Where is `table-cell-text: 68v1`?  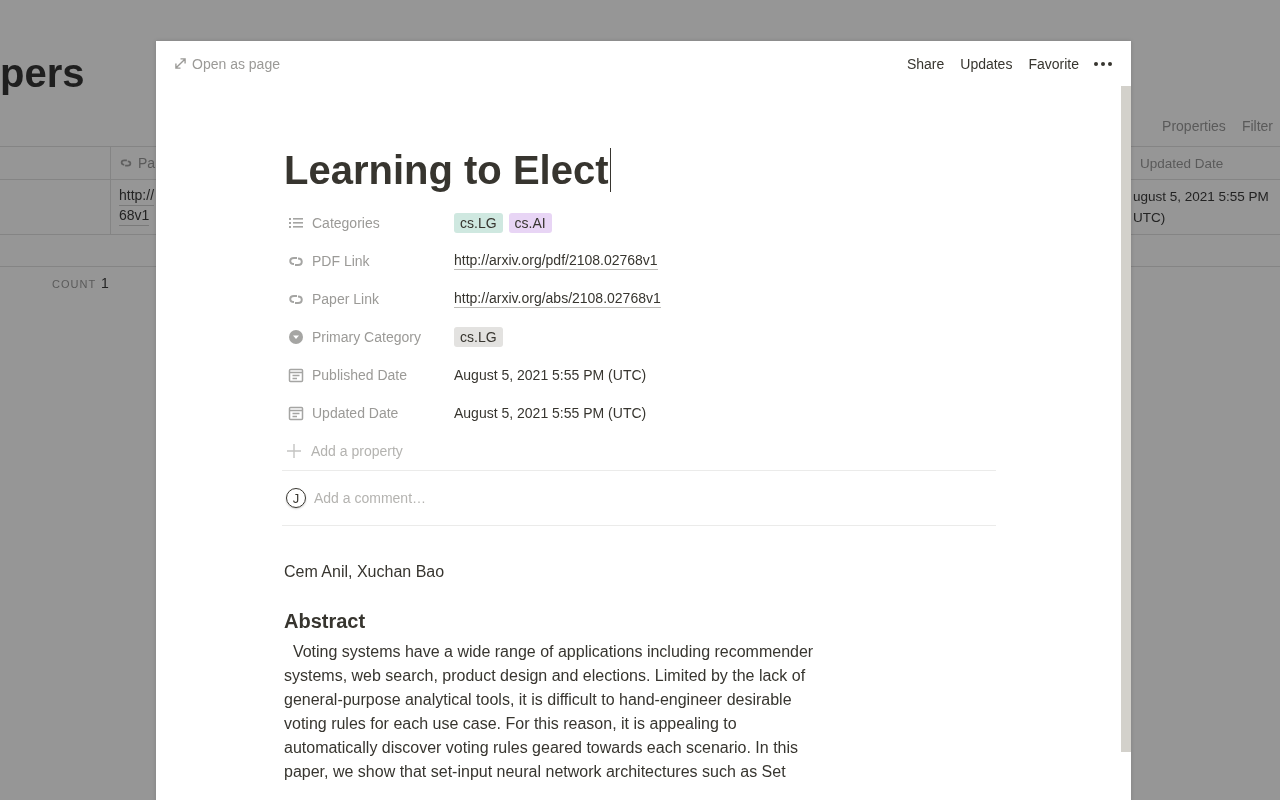
table-cell-text: 68v1 is located at coordinates (134, 216).